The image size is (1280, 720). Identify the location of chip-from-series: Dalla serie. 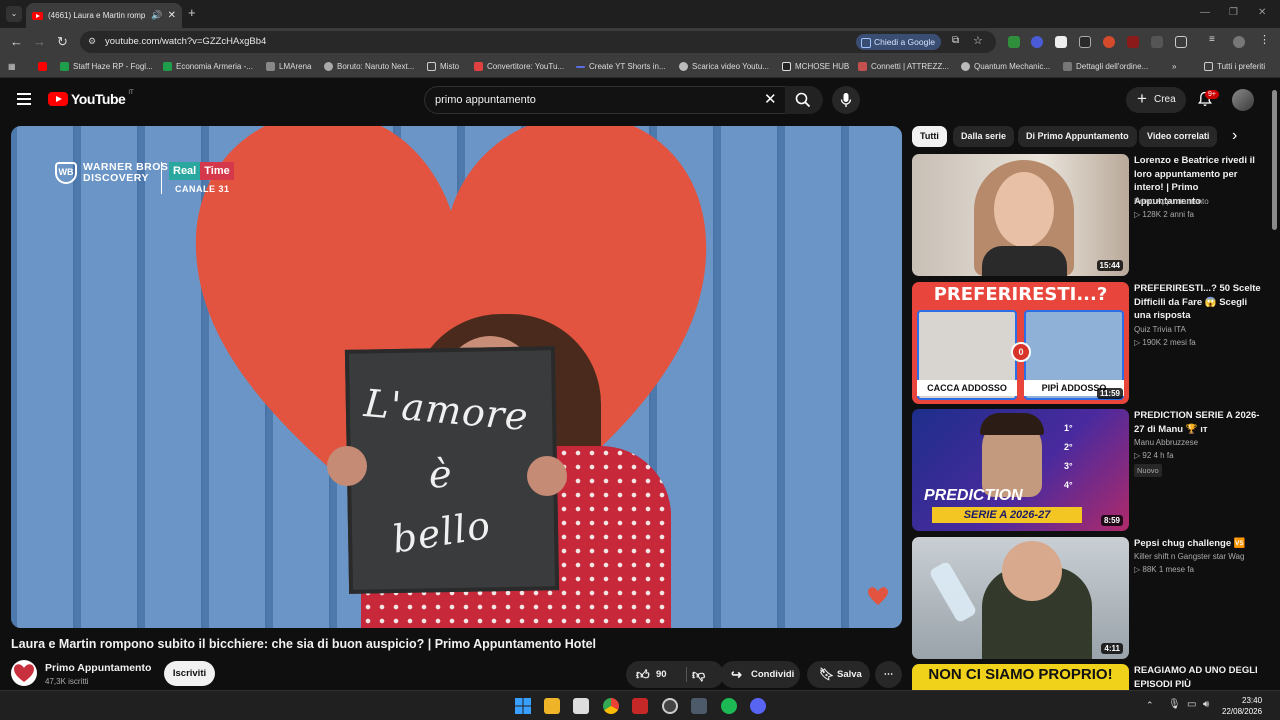
(984, 136).